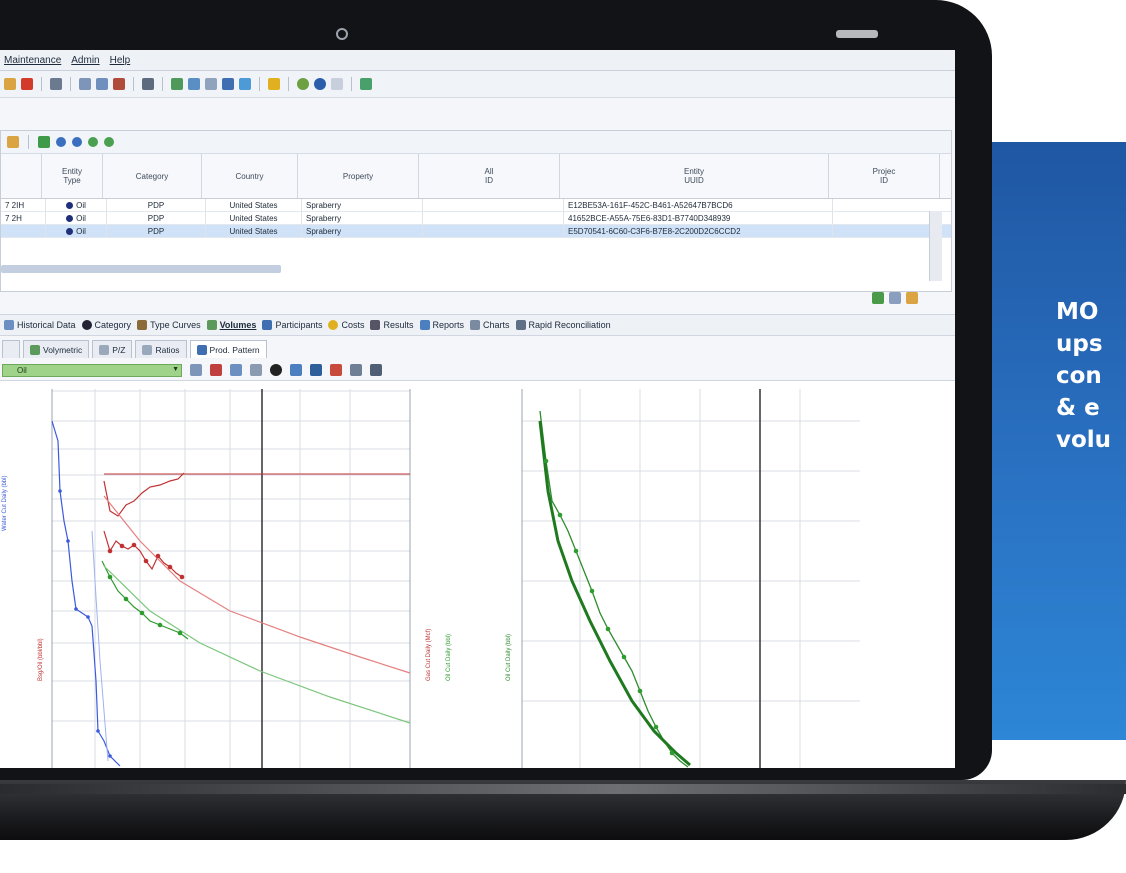  What do you see at coordinates (72, 176) in the screenshot?
I see `column-entity-type: Entity Type` at bounding box center [72, 176].